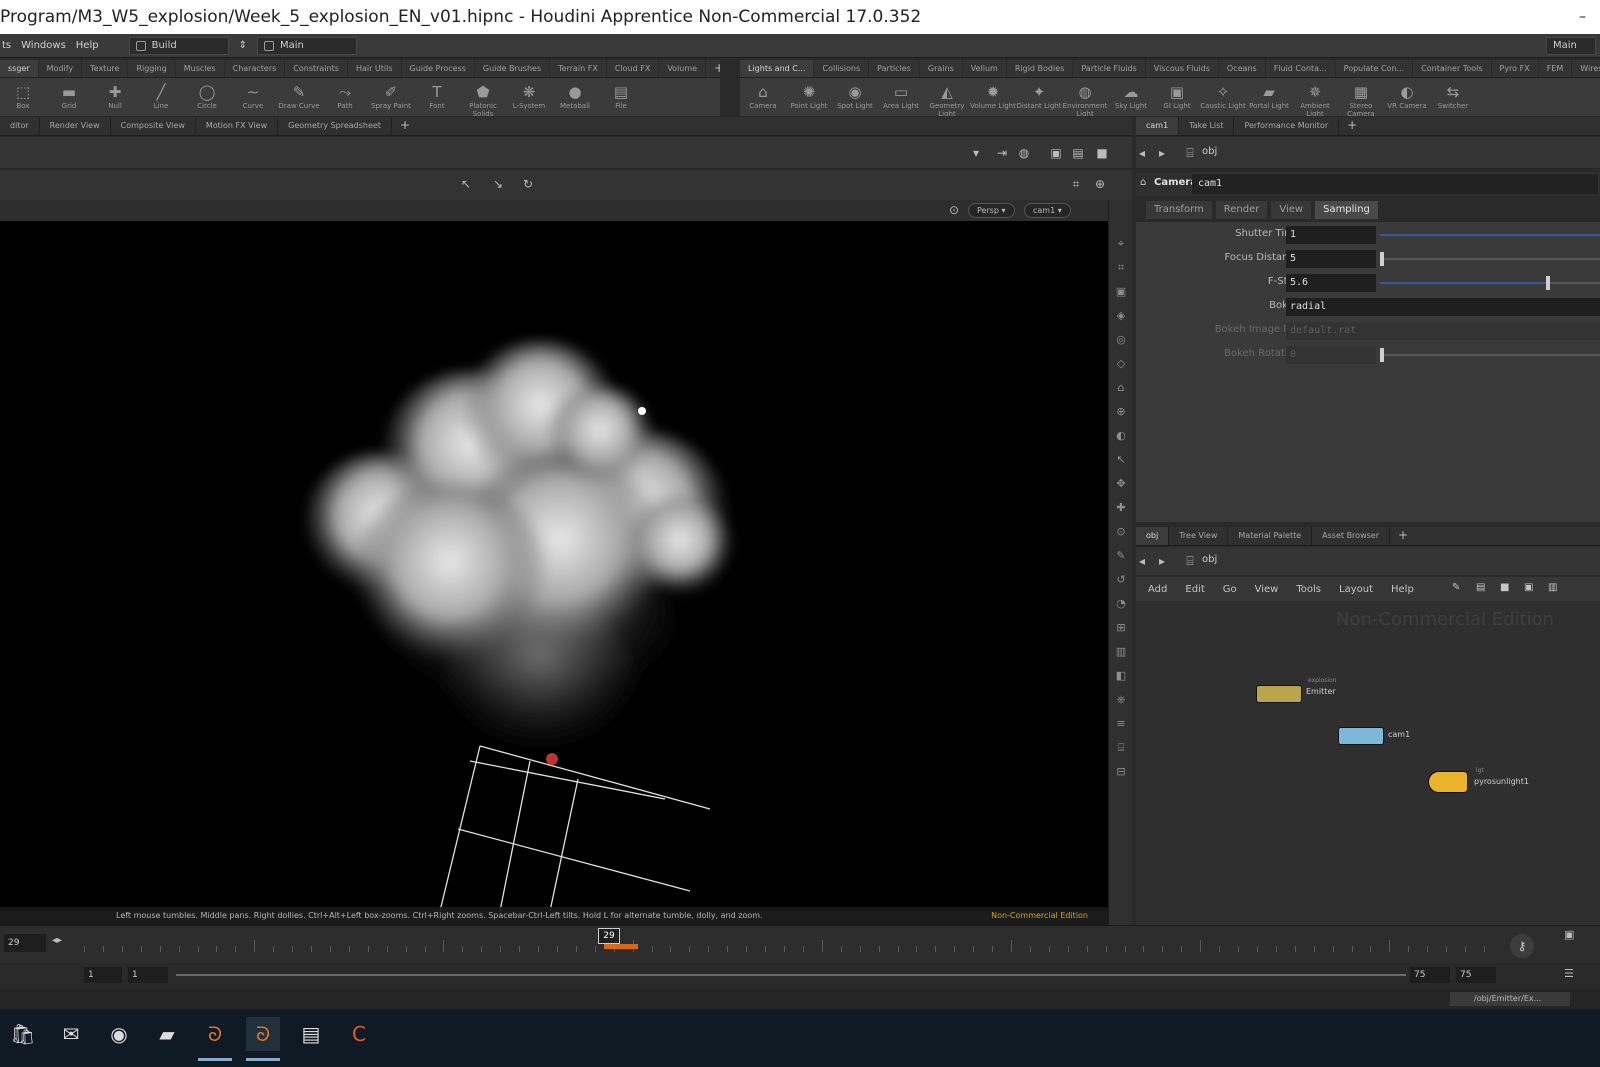 The image size is (1600, 1067). I want to click on tool-sky-light: ☁ Sky Light, so click(1131, 97).